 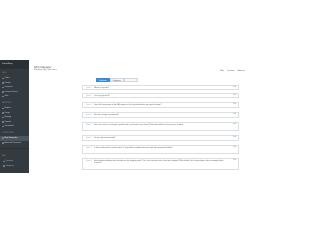 What do you see at coordinates (45, 70) in the screenshot?
I see `page-subtitle: Manage FAQ questions` at bounding box center [45, 70].